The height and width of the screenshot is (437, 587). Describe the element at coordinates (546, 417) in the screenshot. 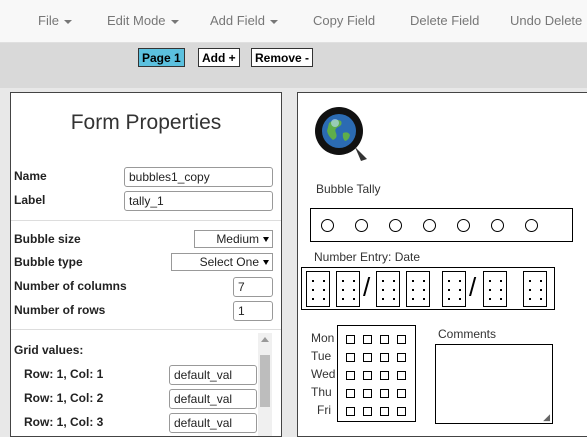

I see `resize-handle-icon: ◢` at that location.